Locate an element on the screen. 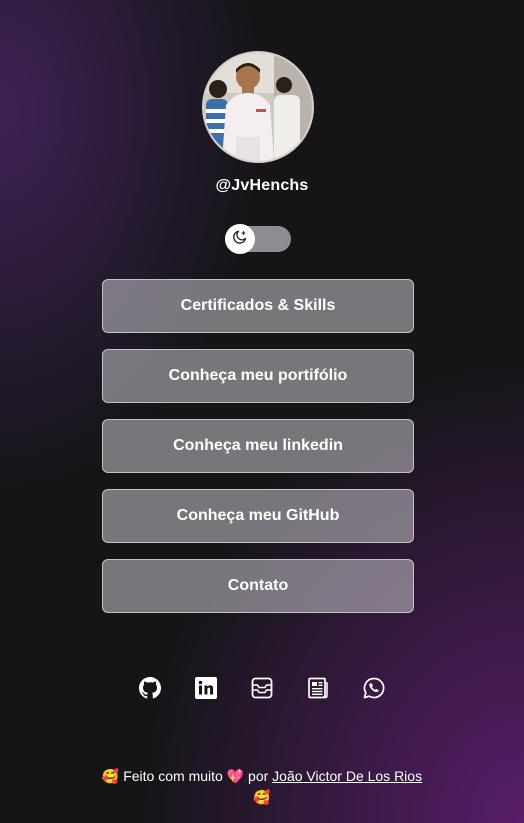 Image resolution: width=524 pixels, height=823 pixels. portfolio-button: Conheça meu portifólio is located at coordinates (258, 376).